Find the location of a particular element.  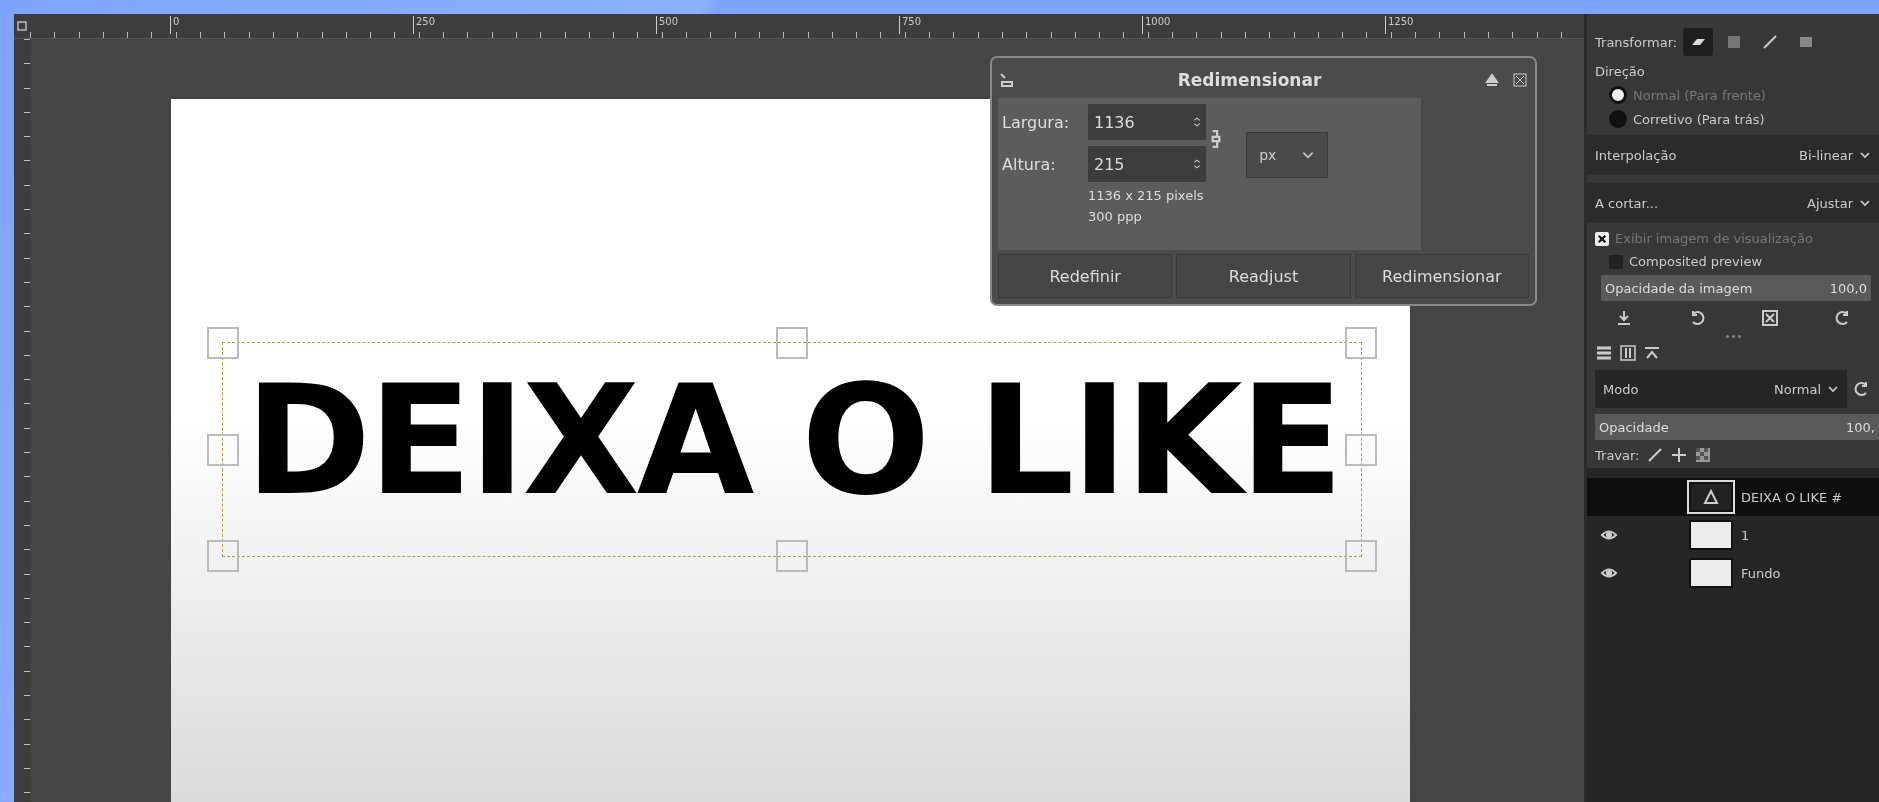

ruler-label: 1250 is located at coordinates (1399, 25).